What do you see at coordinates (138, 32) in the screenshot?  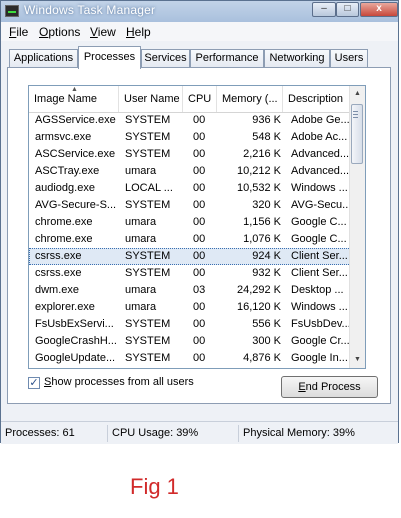 I see `menu-help: Help` at bounding box center [138, 32].